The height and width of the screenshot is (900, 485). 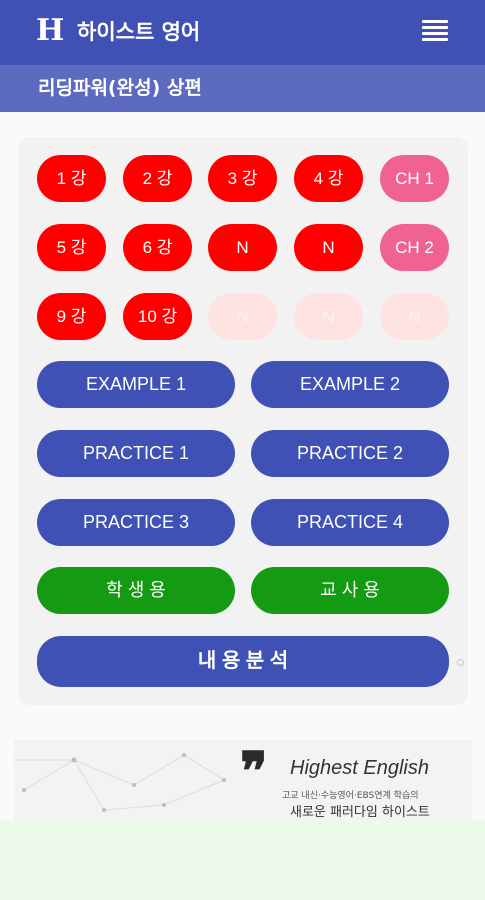 I want to click on teacher-version-button: 교 사 용, so click(x=350, y=590).